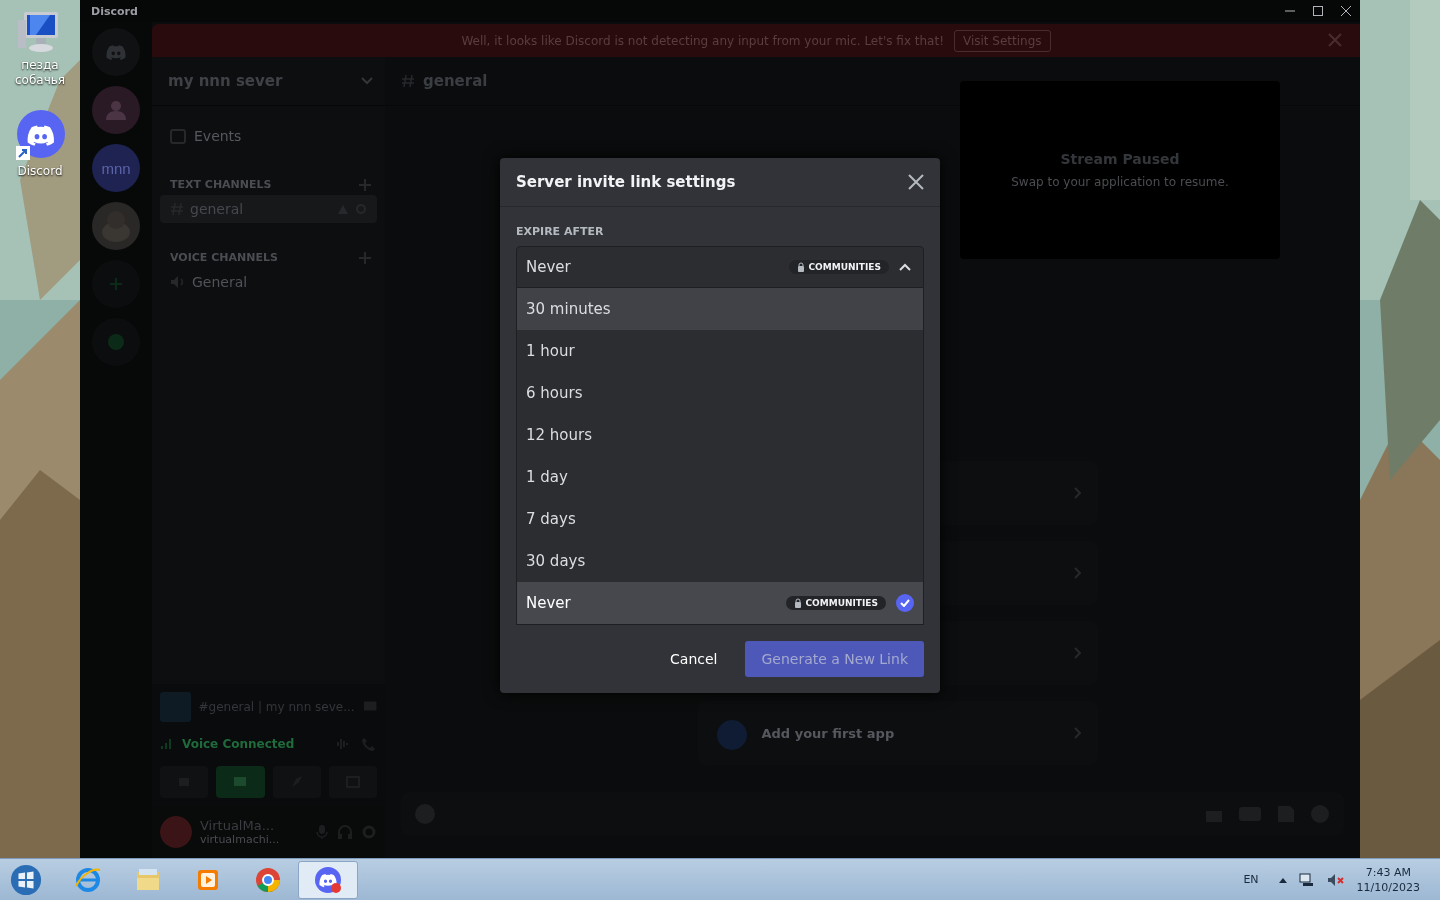 The image size is (1440, 900). I want to click on chat-app-icon, so click(328, 879).